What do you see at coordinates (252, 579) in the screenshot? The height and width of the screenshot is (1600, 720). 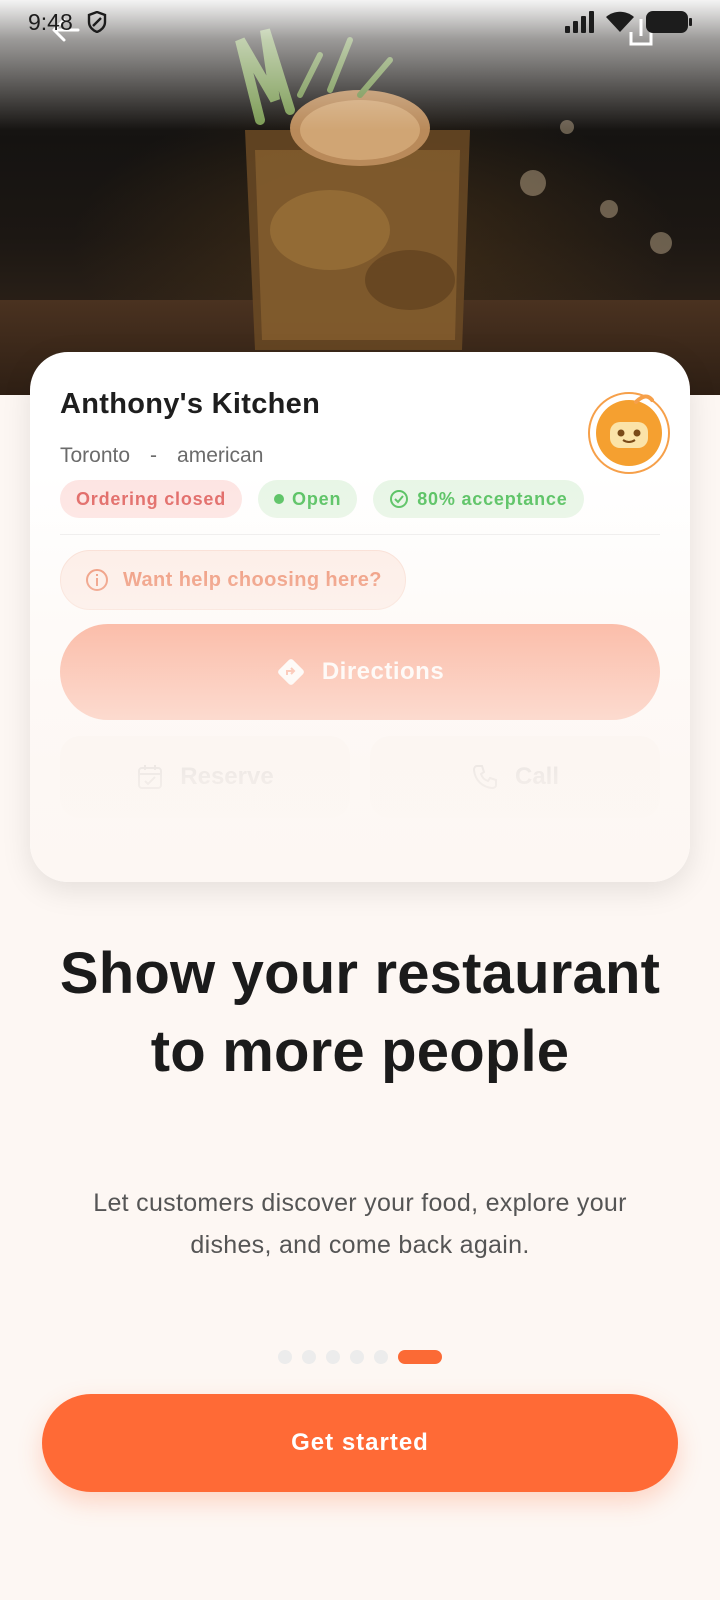 I see `help-choosing-label: Want help choosing here?` at bounding box center [252, 579].